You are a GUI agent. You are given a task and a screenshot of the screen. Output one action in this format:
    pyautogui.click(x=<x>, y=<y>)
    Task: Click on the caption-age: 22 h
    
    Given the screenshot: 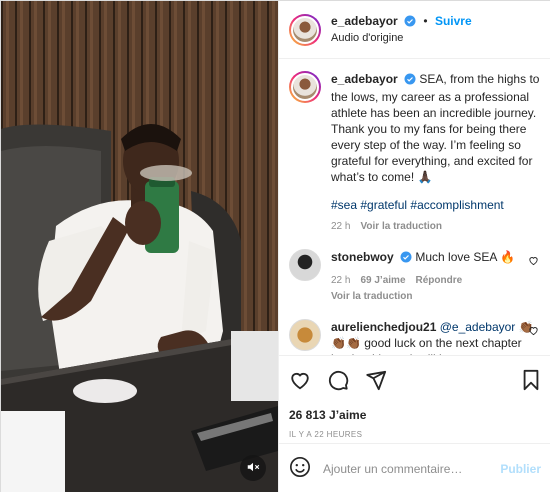 What is the action you would take?
    pyautogui.click(x=340, y=227)
    